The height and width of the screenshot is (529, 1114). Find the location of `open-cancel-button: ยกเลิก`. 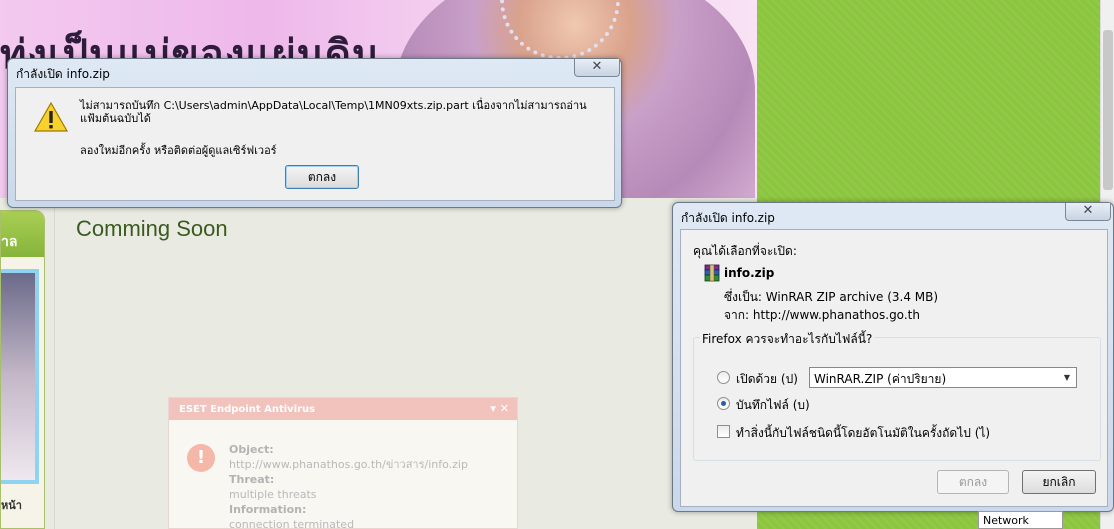

open-cancel-button: ยกเลิก is located at coordinates (1059, 482).